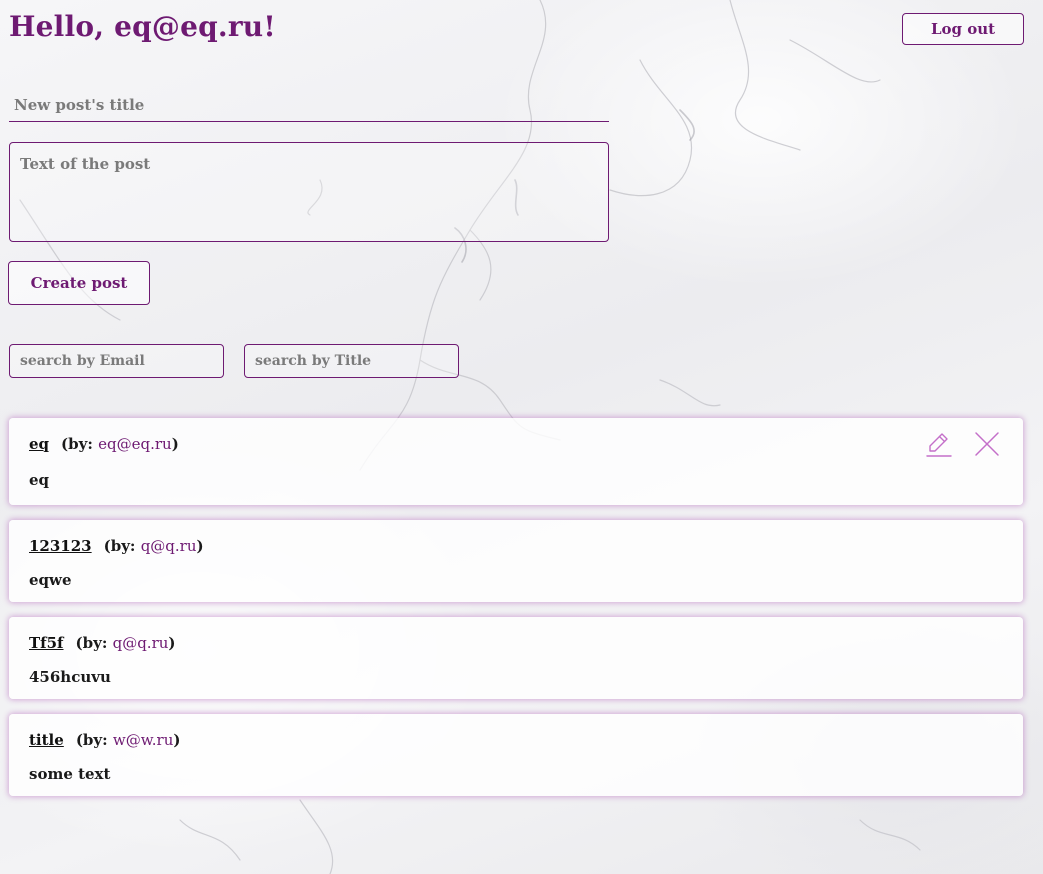 This screenshot has width=1043, height=874. What do you see at coordinates (963, 29) in the screenshot?
I see `logout-button: Log out` at bounding box center [963, 29].